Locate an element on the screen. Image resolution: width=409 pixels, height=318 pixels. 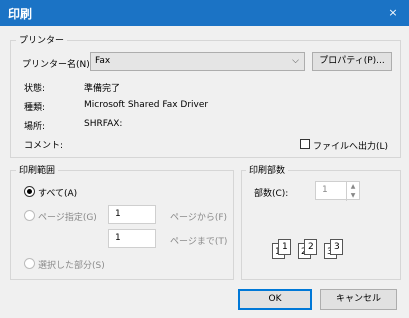
where-label: 場所: is located at coordinates (35, 127).